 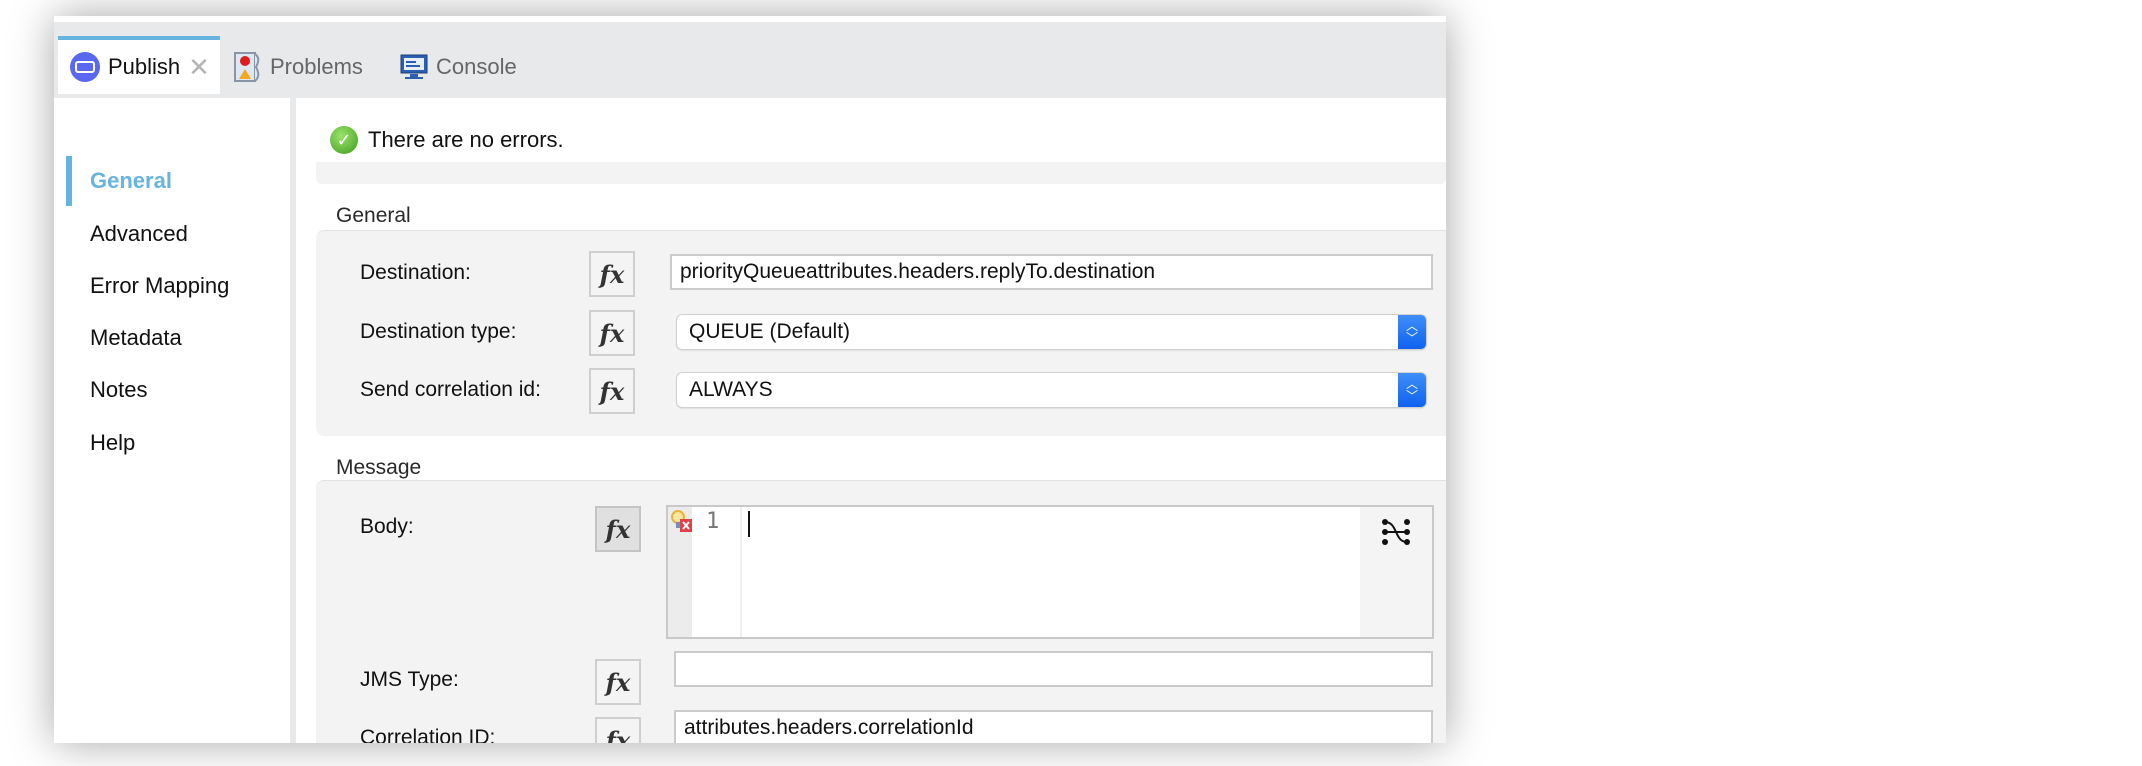 What do you see at coordinates (770, 331) in the screenshot?
I see `destination-type-value: QUEUE (Default)` at bounding box center [770, 331].